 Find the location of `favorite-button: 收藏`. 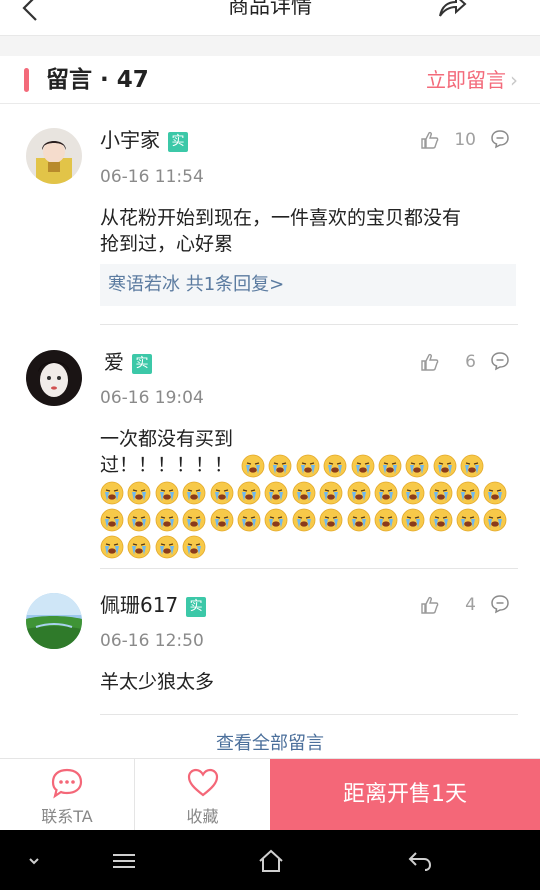

favorite-button: 收藏 is located at coordinates (202, 795).